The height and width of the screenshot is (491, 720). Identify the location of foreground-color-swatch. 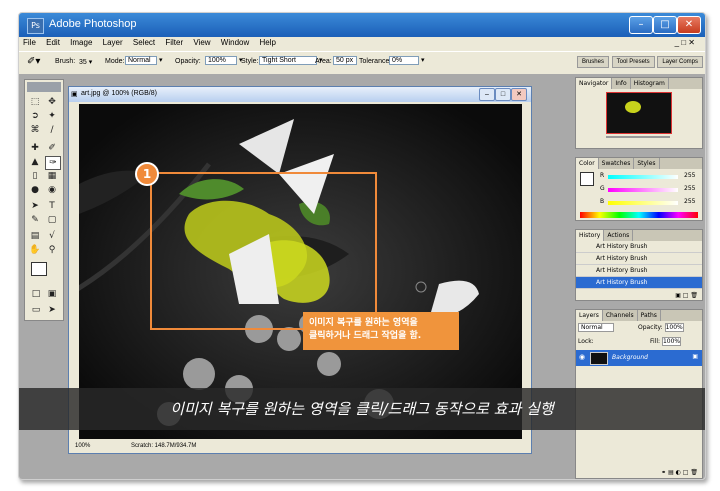
(39, 269).